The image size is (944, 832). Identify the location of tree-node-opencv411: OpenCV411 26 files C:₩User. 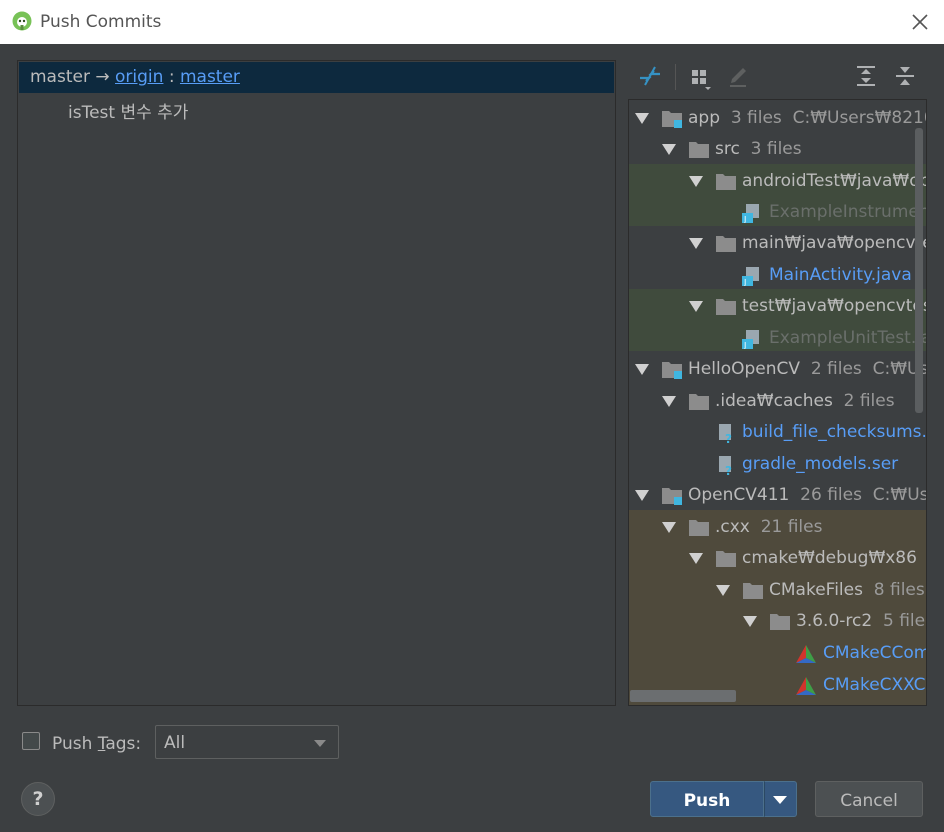
(778, 495).